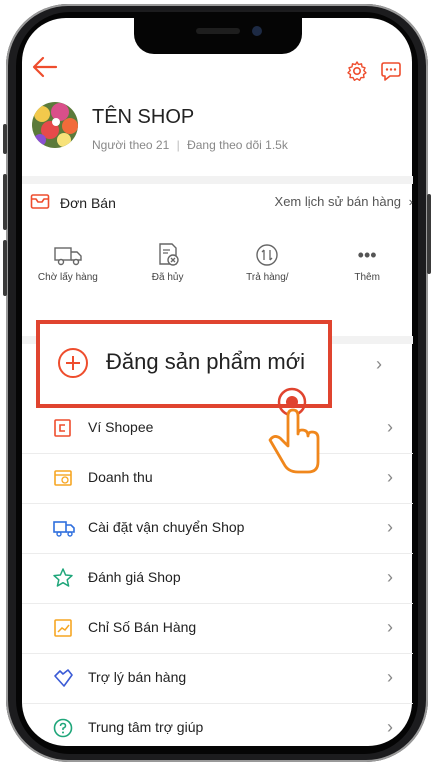  What do you see at coordinates (63, 528) in the screenshot?
I see `shipping-icon` at bounding box center [63, 528].